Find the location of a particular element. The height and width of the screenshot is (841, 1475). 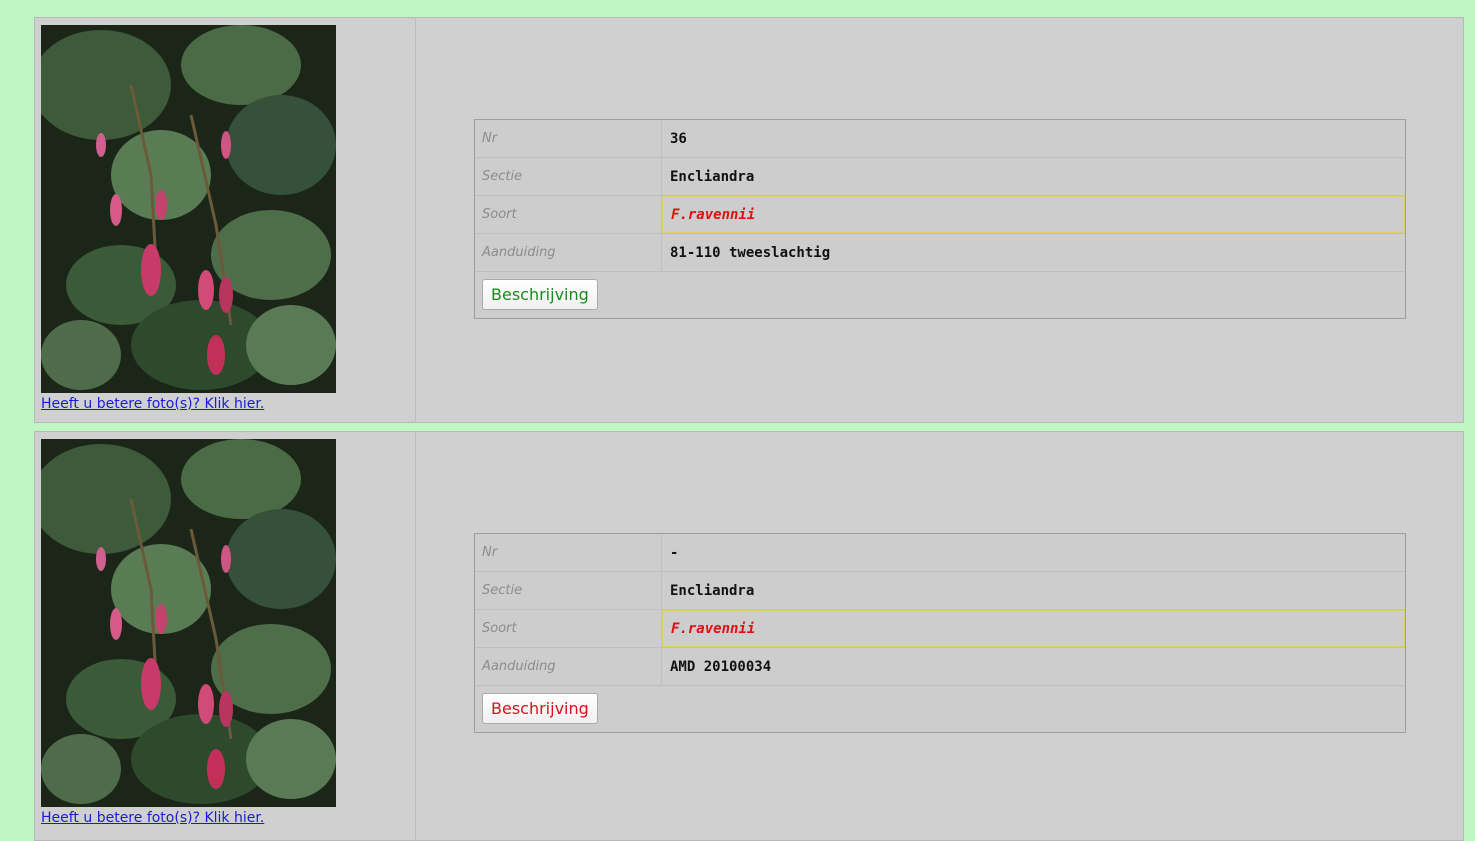

value-aanduiding: AMD 20100034 is located at coordinates (721, 667).